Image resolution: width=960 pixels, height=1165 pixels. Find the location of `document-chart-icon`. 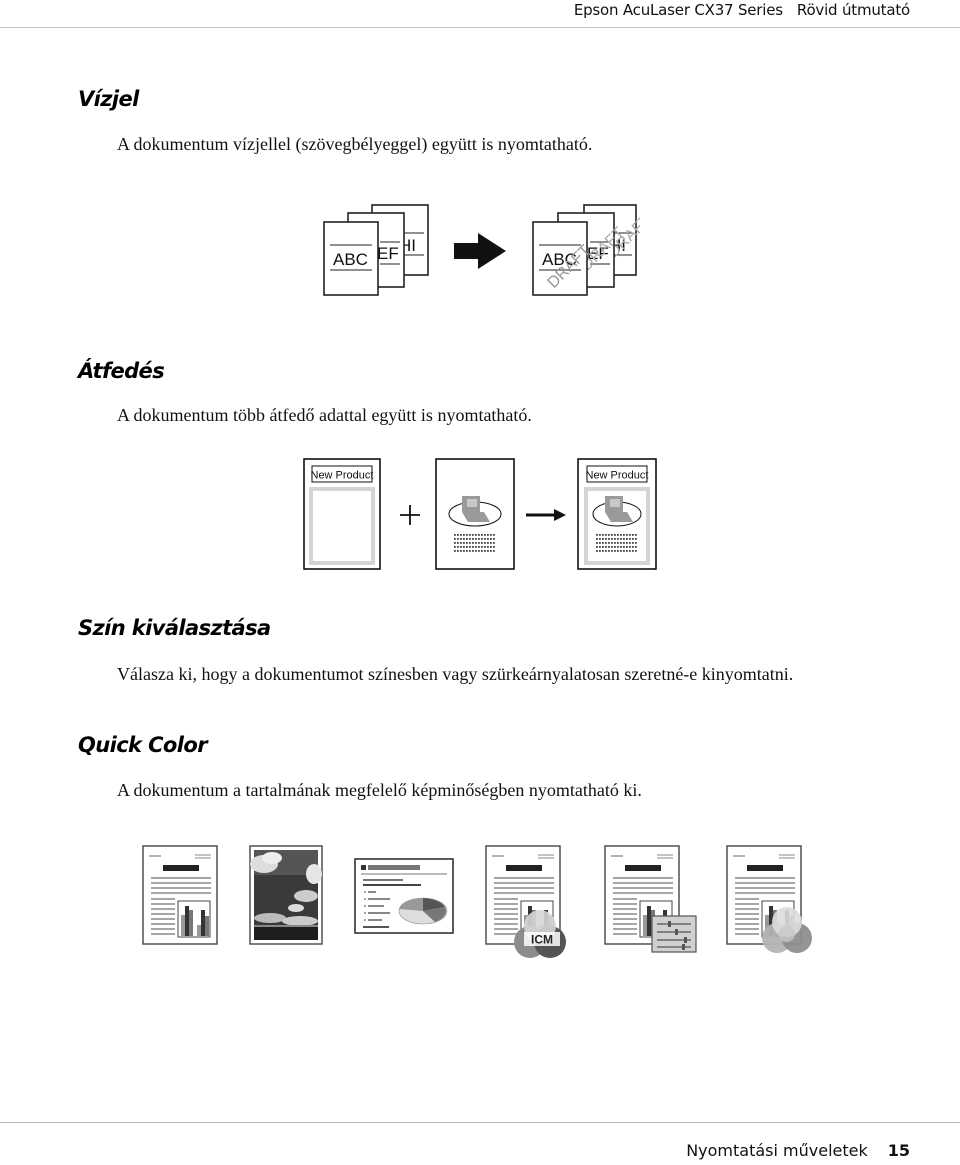

document-chart-icon is located at coordinates (180, 895).